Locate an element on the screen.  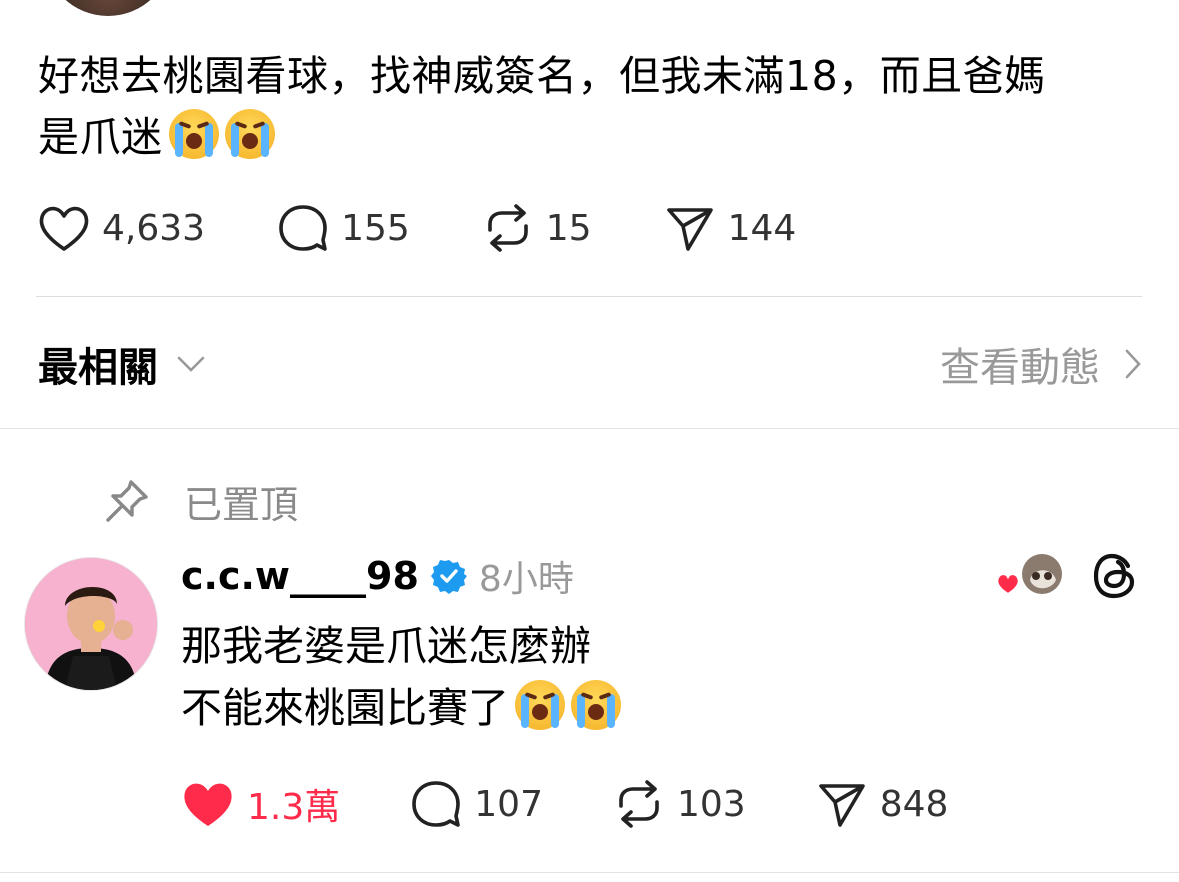
reply-text: 那我老婆是爪迷怎麼辦 不能來桃園比賽了 is located at coordinates (401, 677).